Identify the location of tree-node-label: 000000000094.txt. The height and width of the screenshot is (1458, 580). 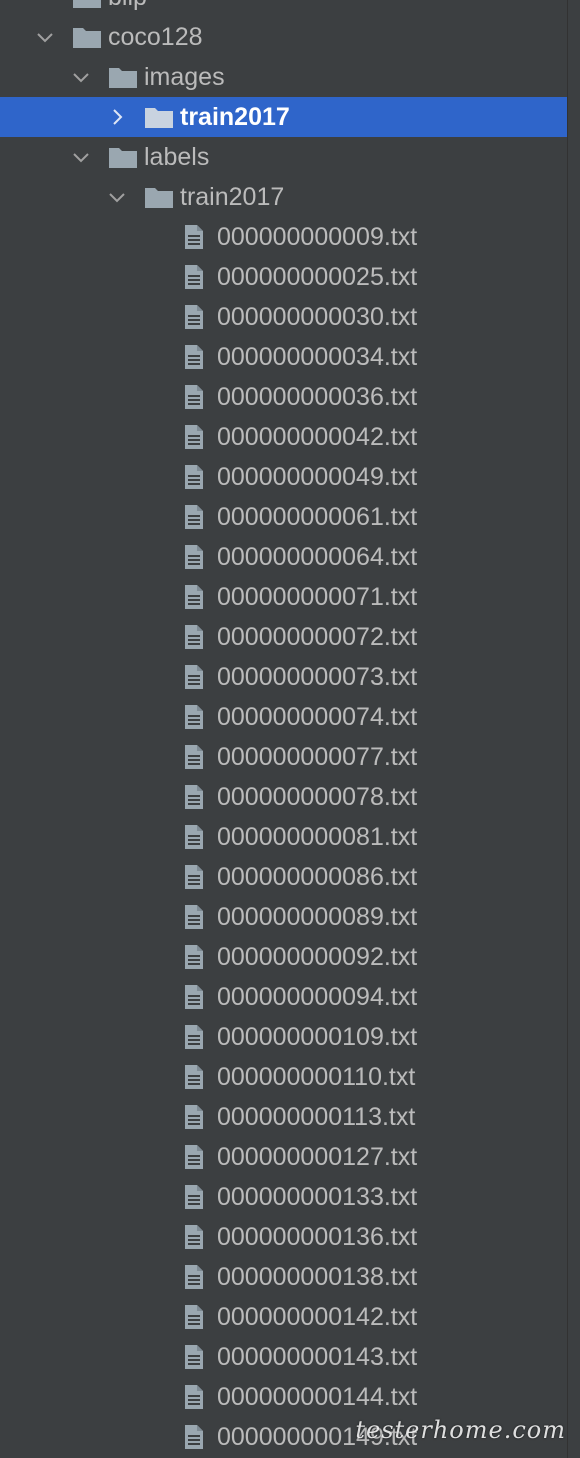
(317, 997).